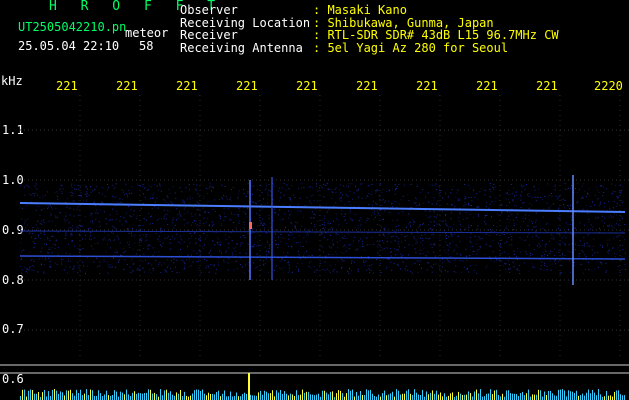 The width and height of the screenshot is (629, 400). Describe the element at coordinates (72, 27) in the screenshot. I see `filename-label: UT2505042210.pn` at that location.